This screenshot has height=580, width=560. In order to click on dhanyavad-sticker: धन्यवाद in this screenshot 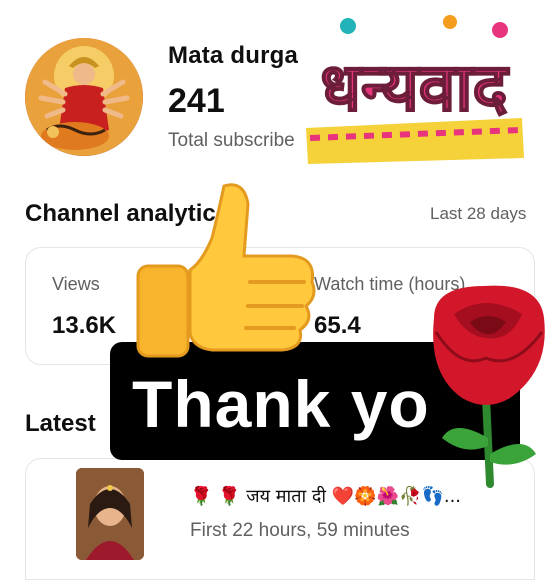, I will do `click(414, 88)`.